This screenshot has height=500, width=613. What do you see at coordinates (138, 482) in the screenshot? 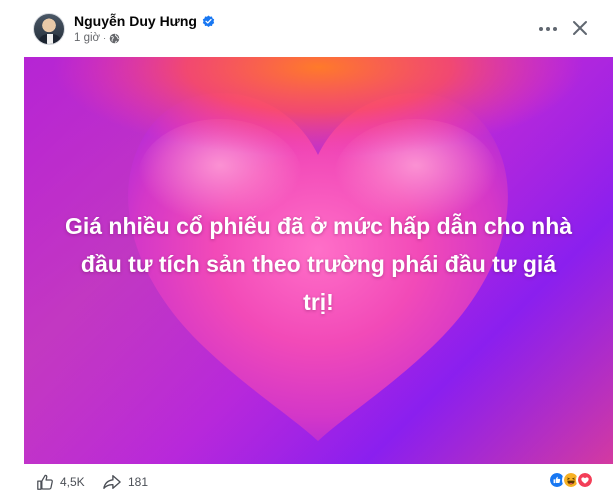
I see `share-count: 181` at bounding box center [138, 482].